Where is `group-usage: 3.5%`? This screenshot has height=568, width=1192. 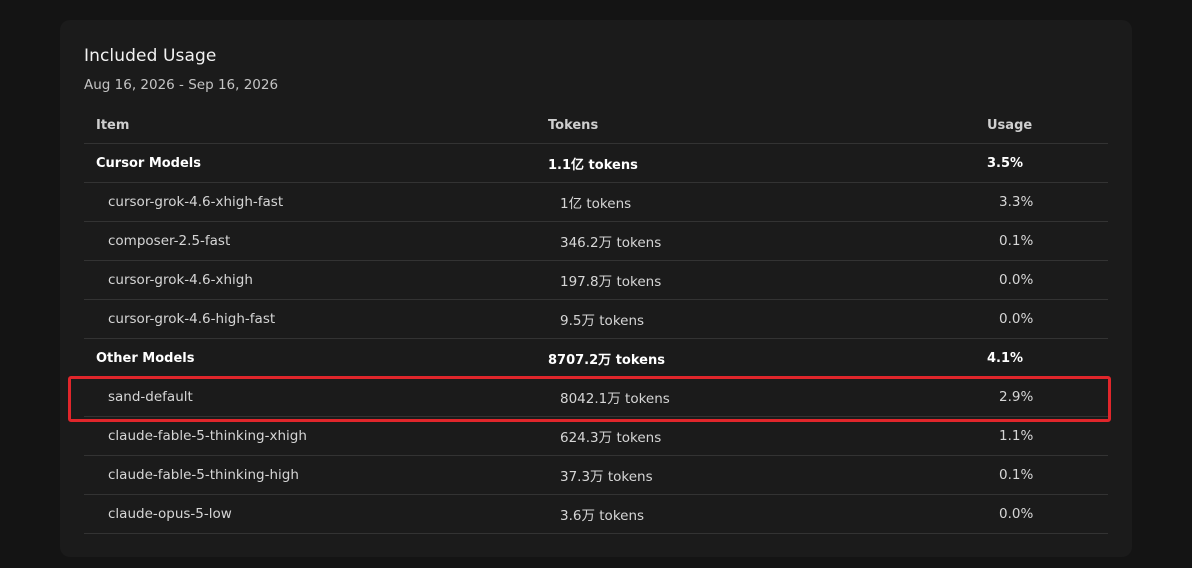
group-usage: 3.5% is located at coordinates (1005, 163).